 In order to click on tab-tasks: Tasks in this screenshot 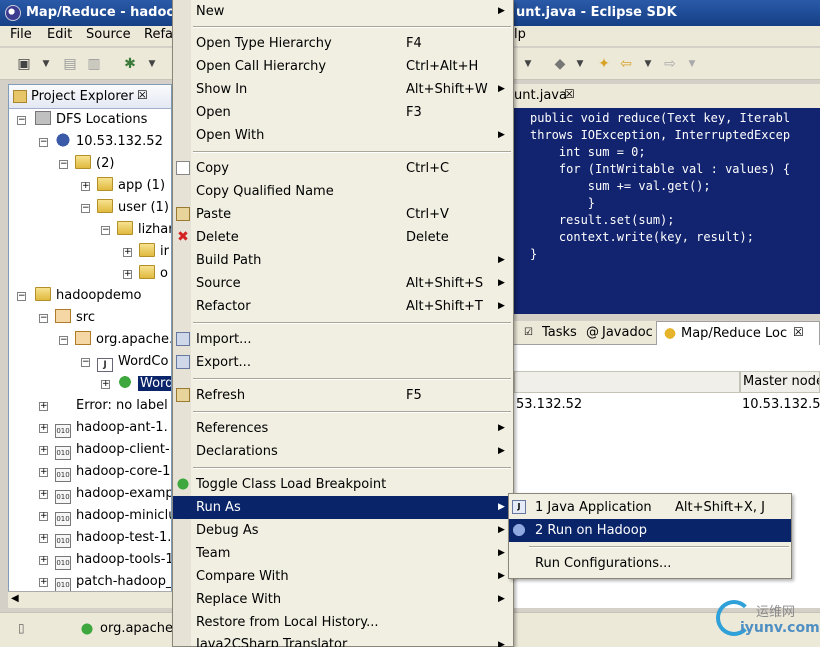, I will do `click(559, 332)`.